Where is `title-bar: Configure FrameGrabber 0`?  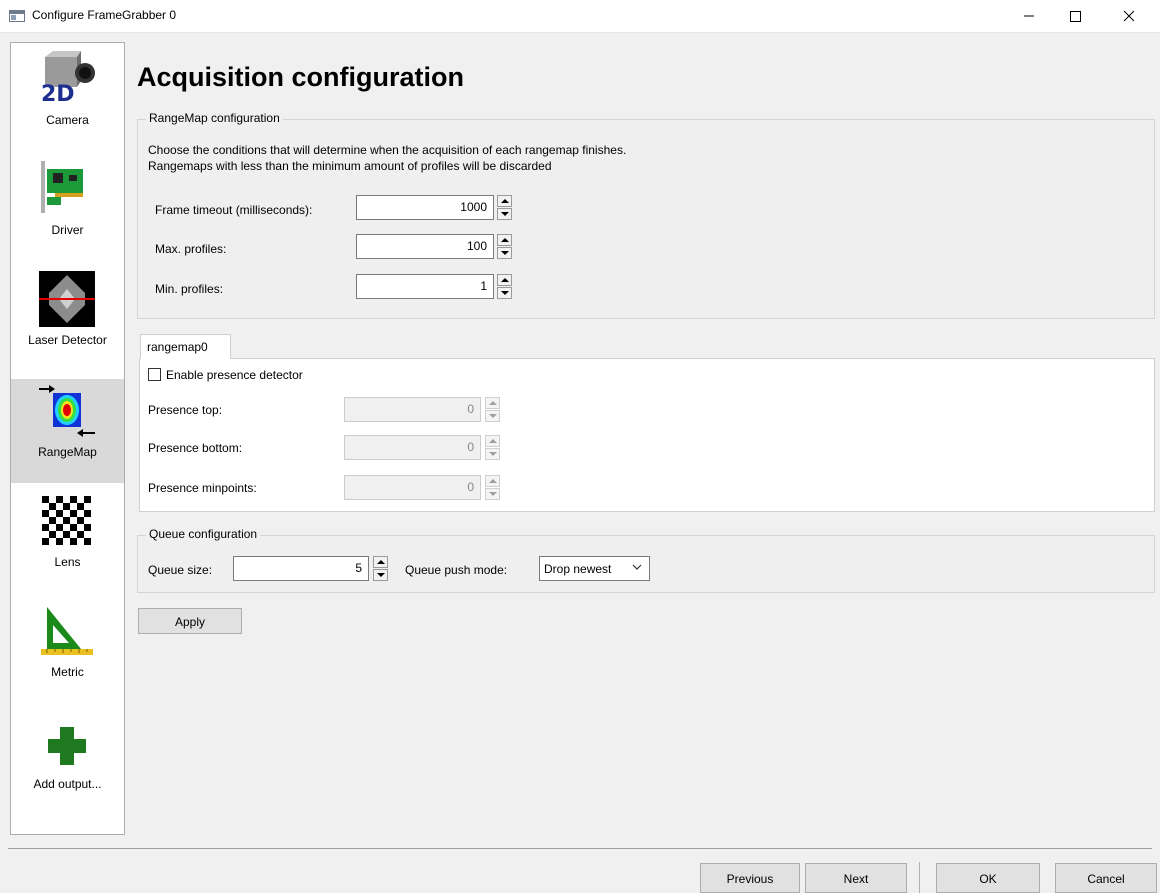 title-bar: Configure FrameGrabber 0 is located at coordinates (580, 16).